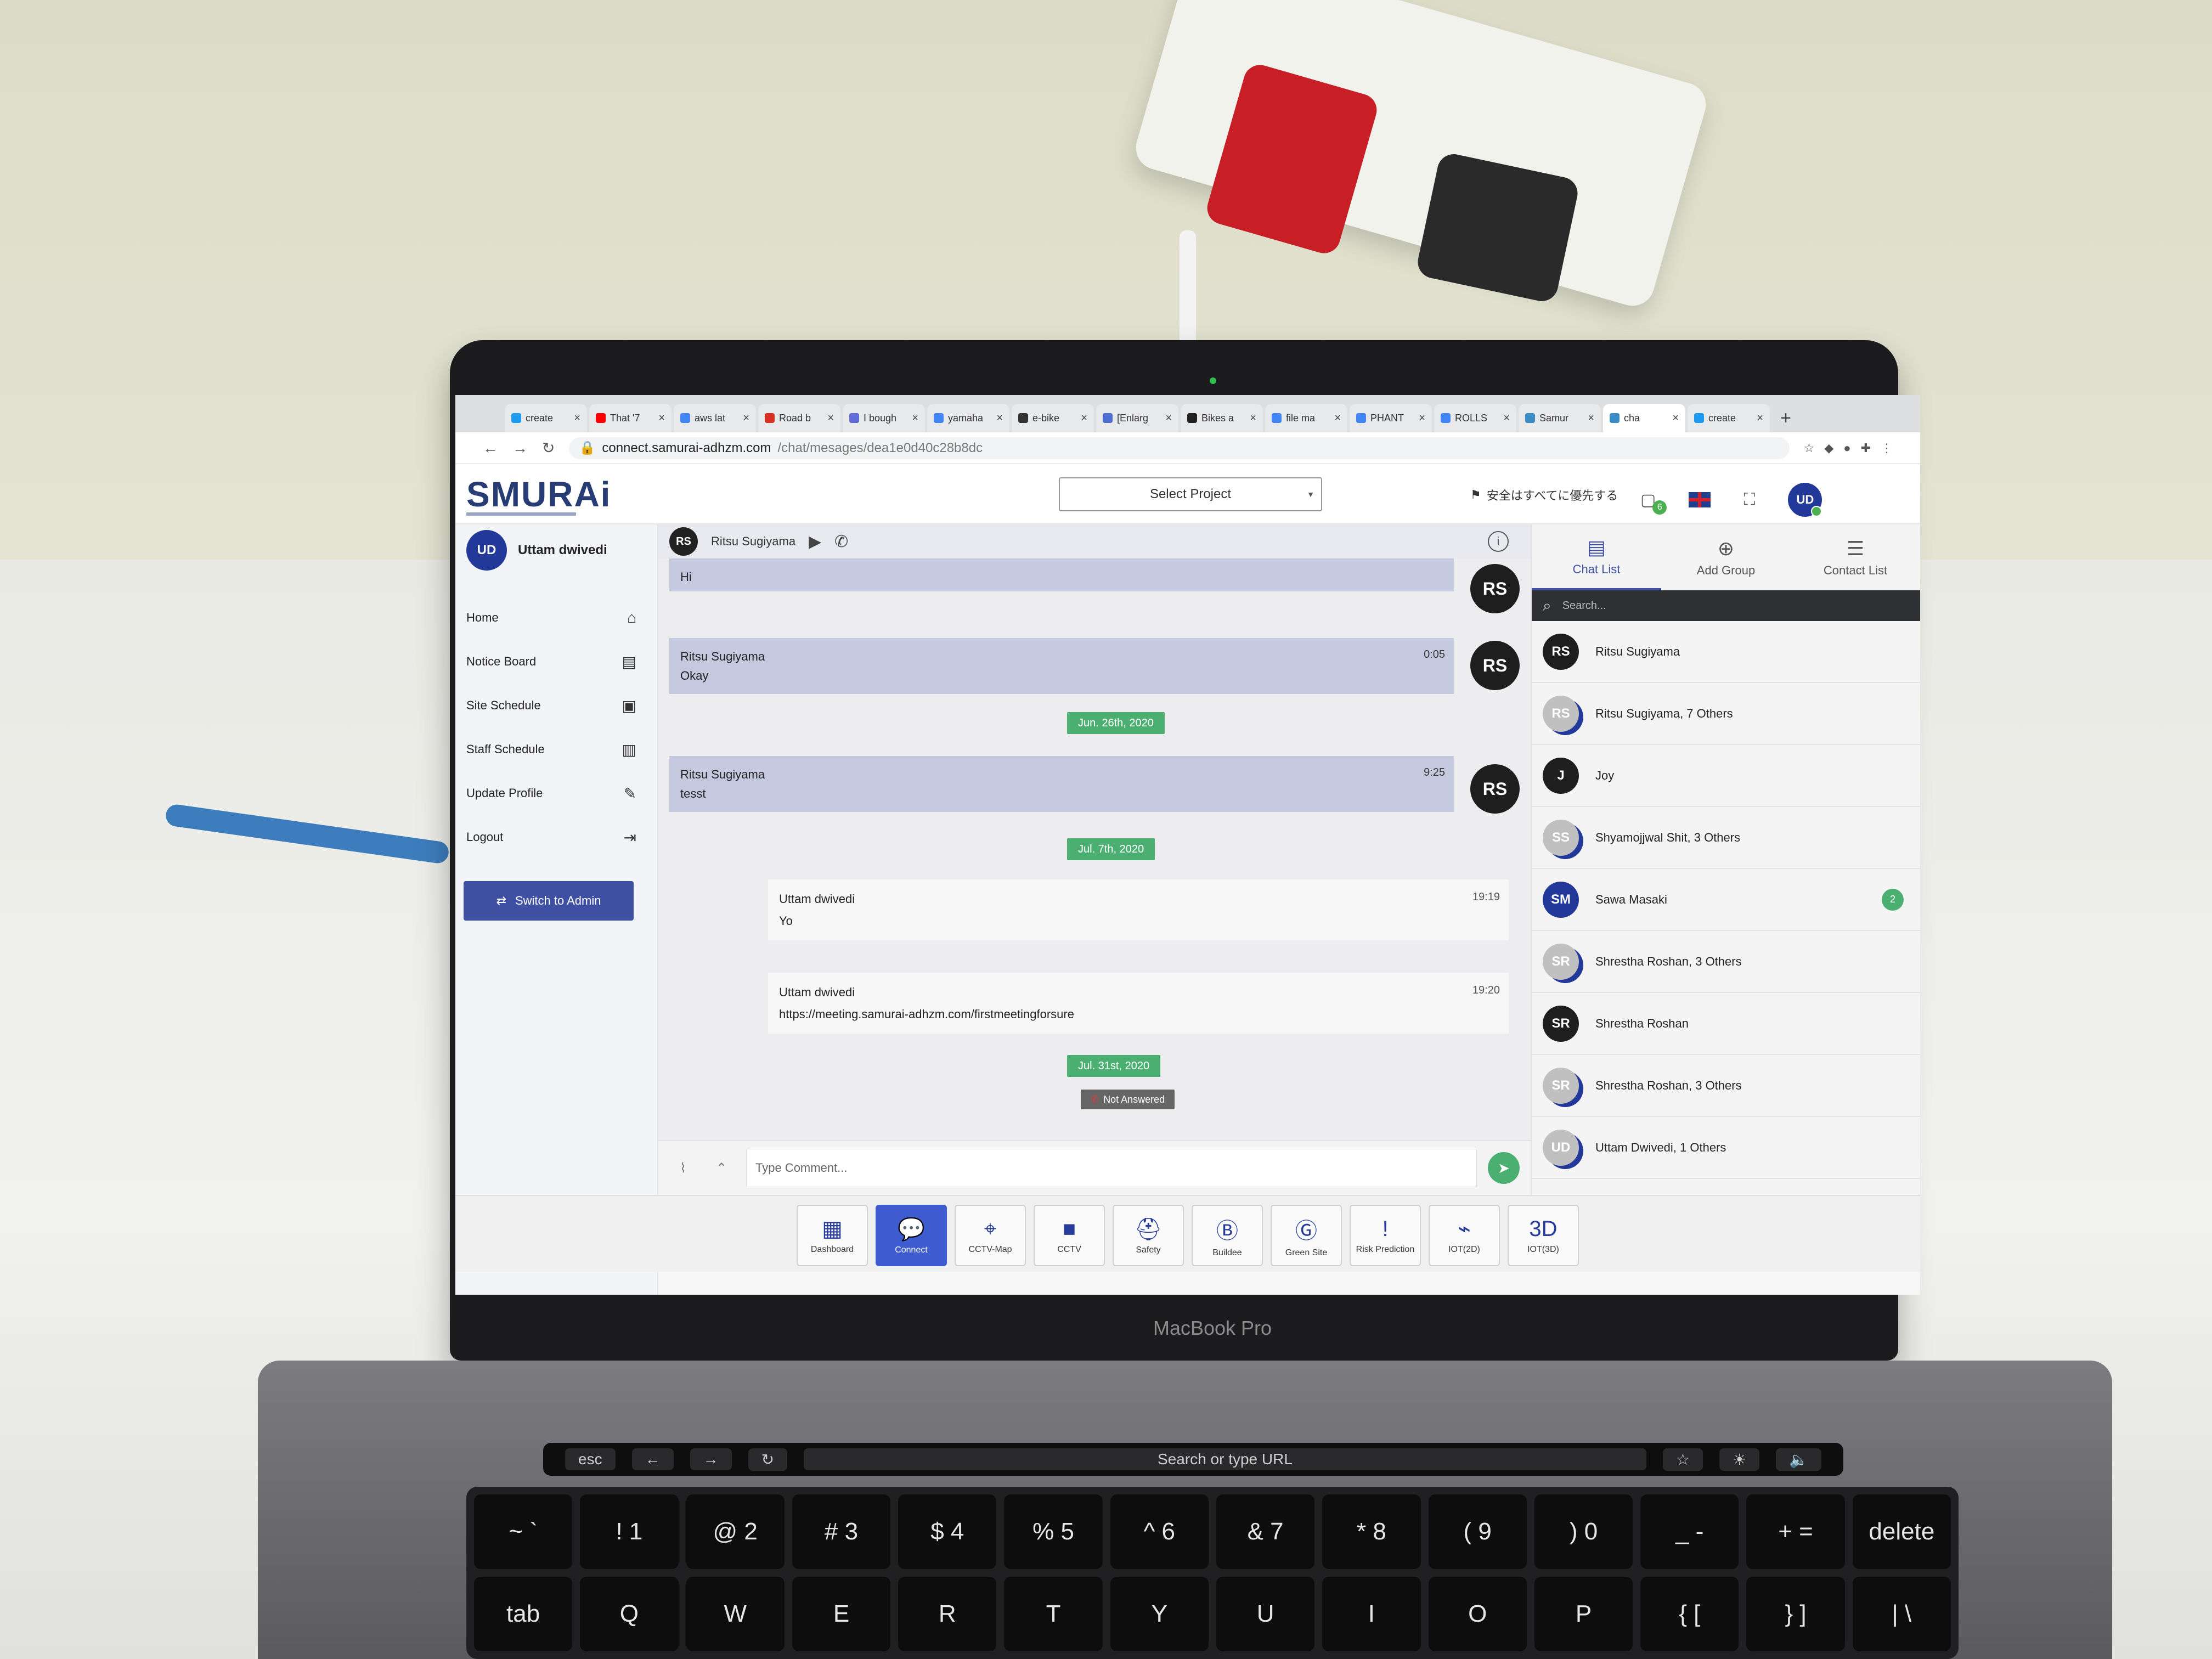  Describe the element at coordinates (1190, 494) in the screenshot. I see `select-project-dropdown: Select Project ▼` at that location.